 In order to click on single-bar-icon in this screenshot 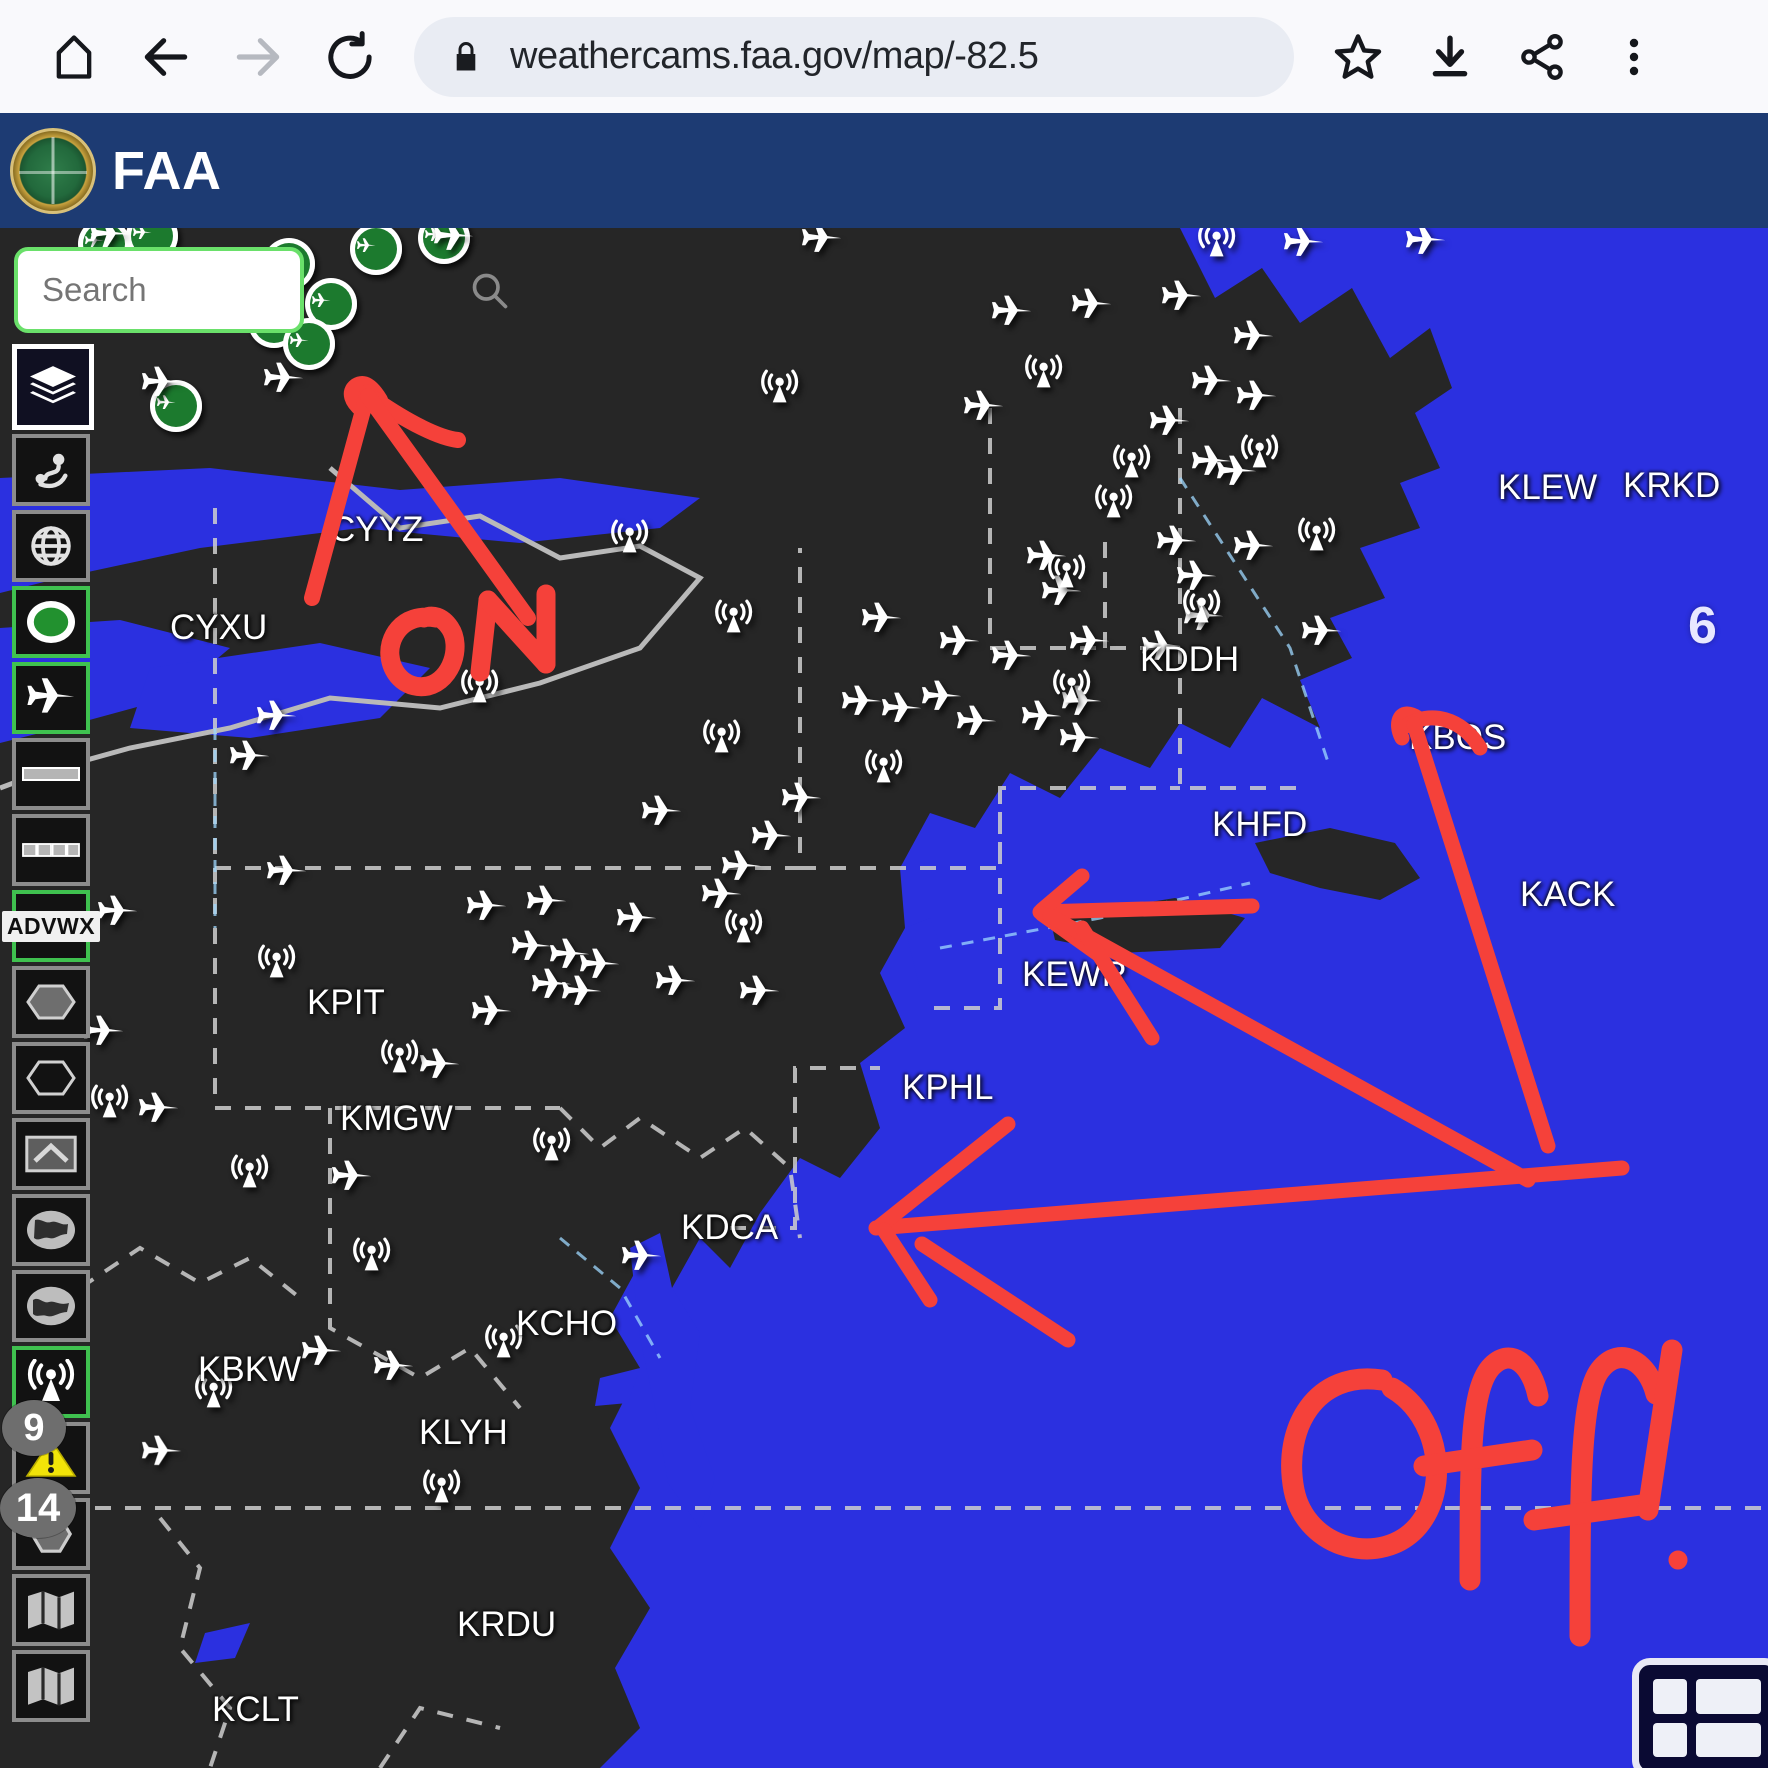, I will do `click(51, 774)`.